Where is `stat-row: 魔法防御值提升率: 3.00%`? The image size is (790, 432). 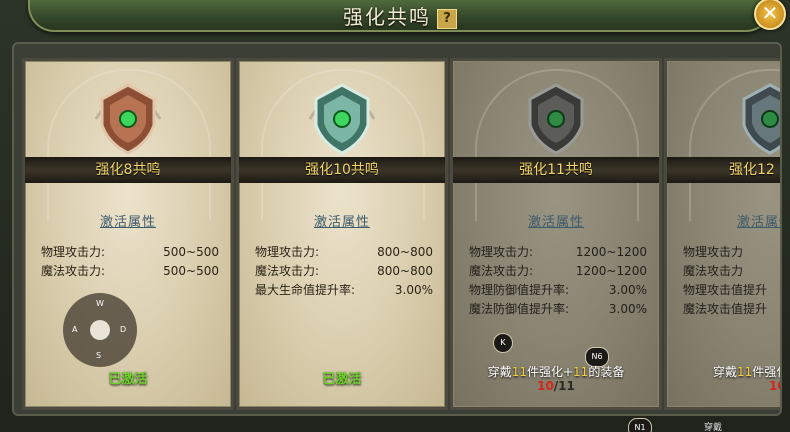 stat-row: 魔法防御值提升率: 3.00% is located at coordinates (558, 309).